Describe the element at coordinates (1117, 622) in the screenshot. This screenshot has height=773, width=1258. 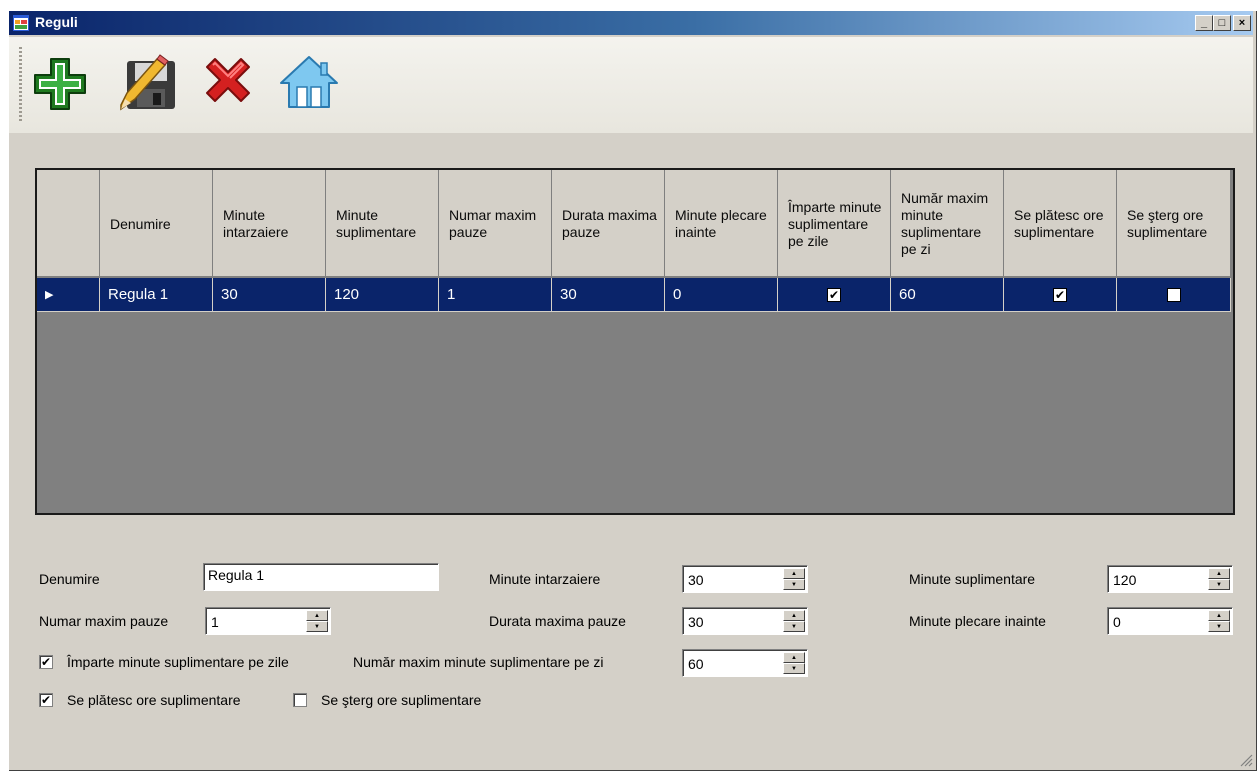
I see `minute-plecare-inainte-value: 0` at that location.